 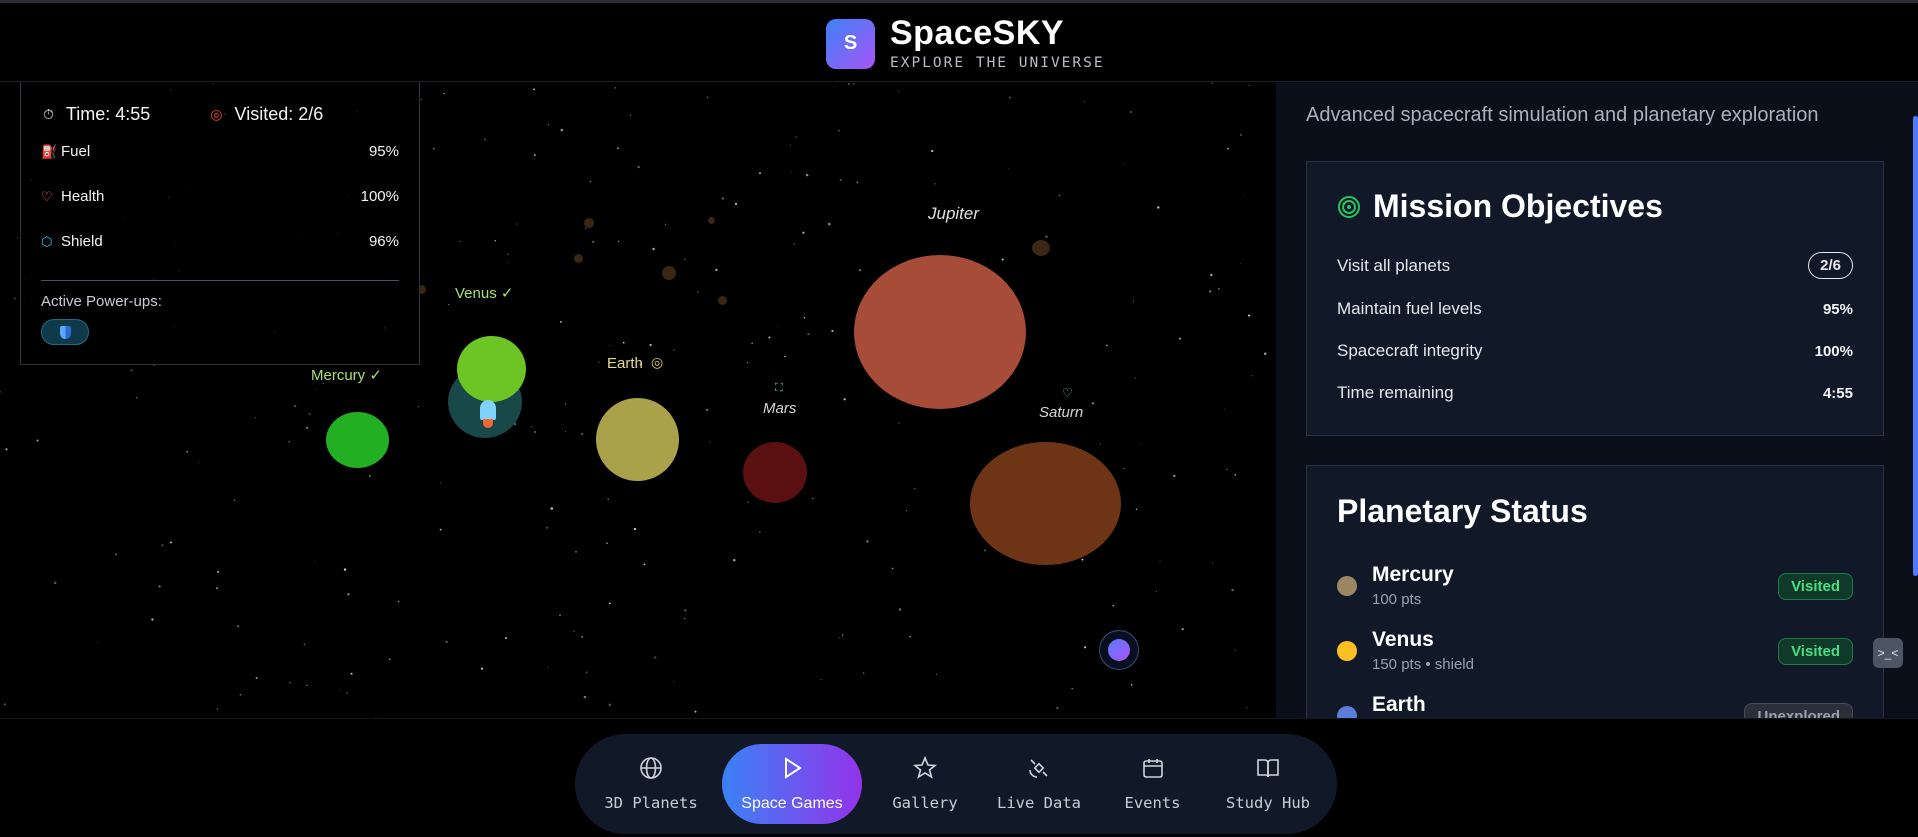 I want to click on floating-action-button: >_<, so click(x=1888, y=653).